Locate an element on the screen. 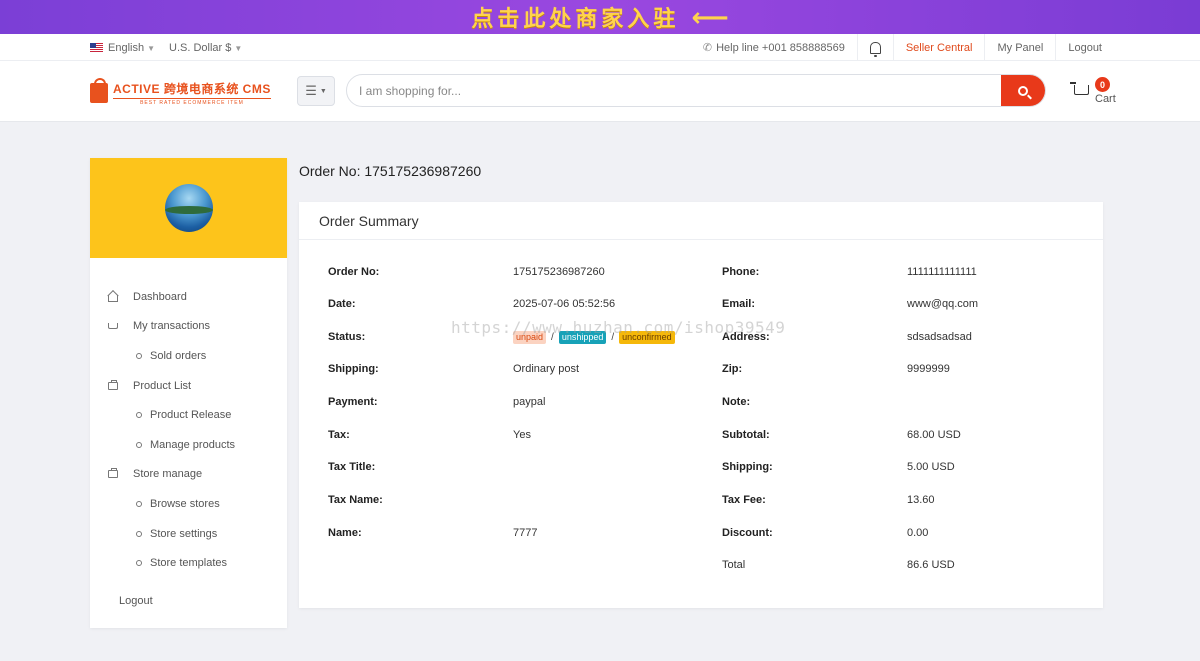 Image resolution: width=1200 pixels, height=661 pixels. helpline: ✆ Help line +001 858888569 is located at coordinates (773, 48).